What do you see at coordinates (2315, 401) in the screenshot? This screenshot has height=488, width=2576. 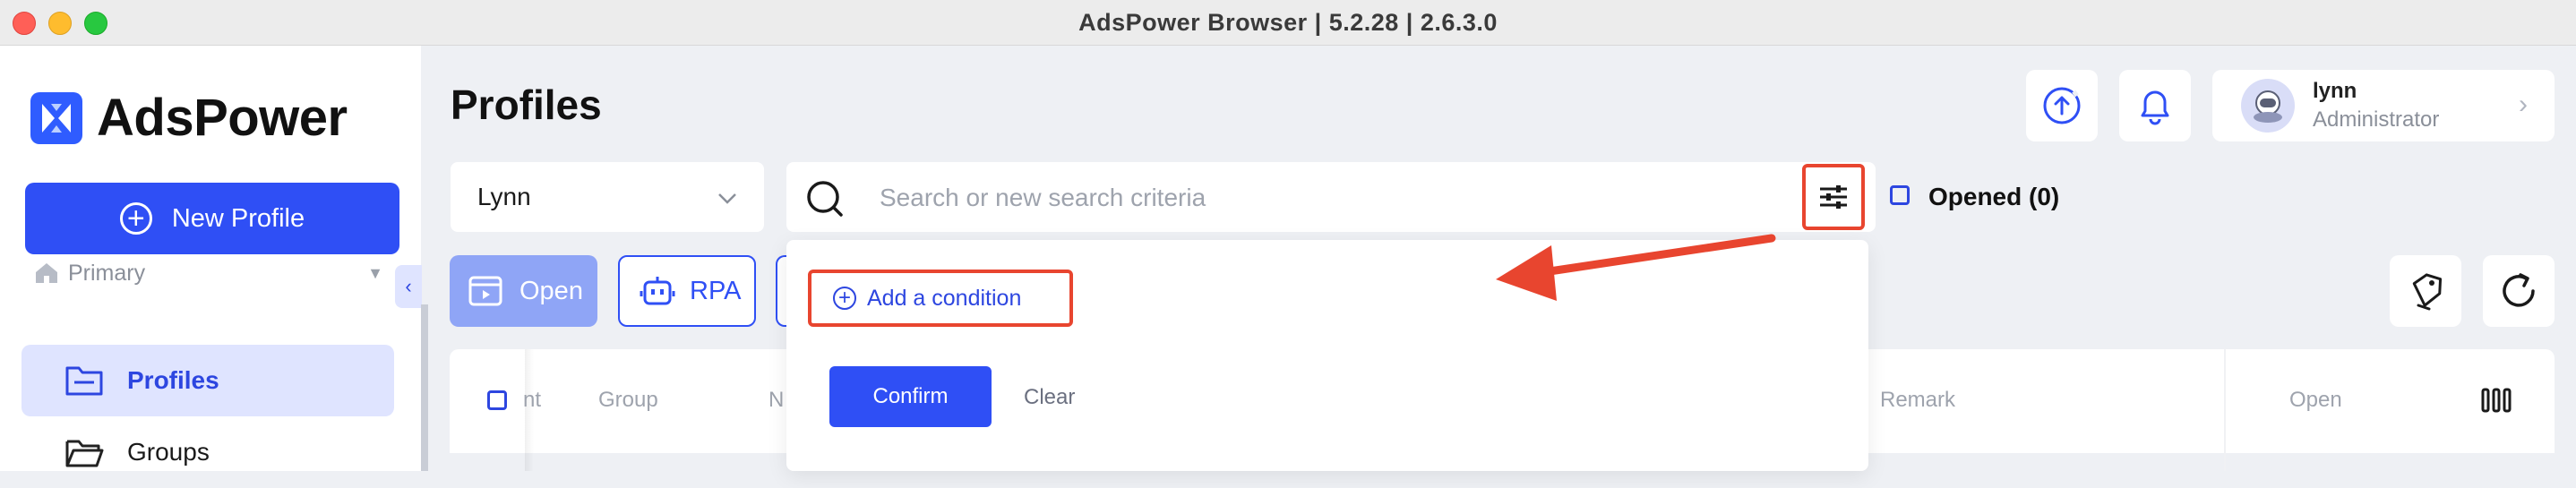 I see `column-header-open: Open` at bounding box center [2315, 401].